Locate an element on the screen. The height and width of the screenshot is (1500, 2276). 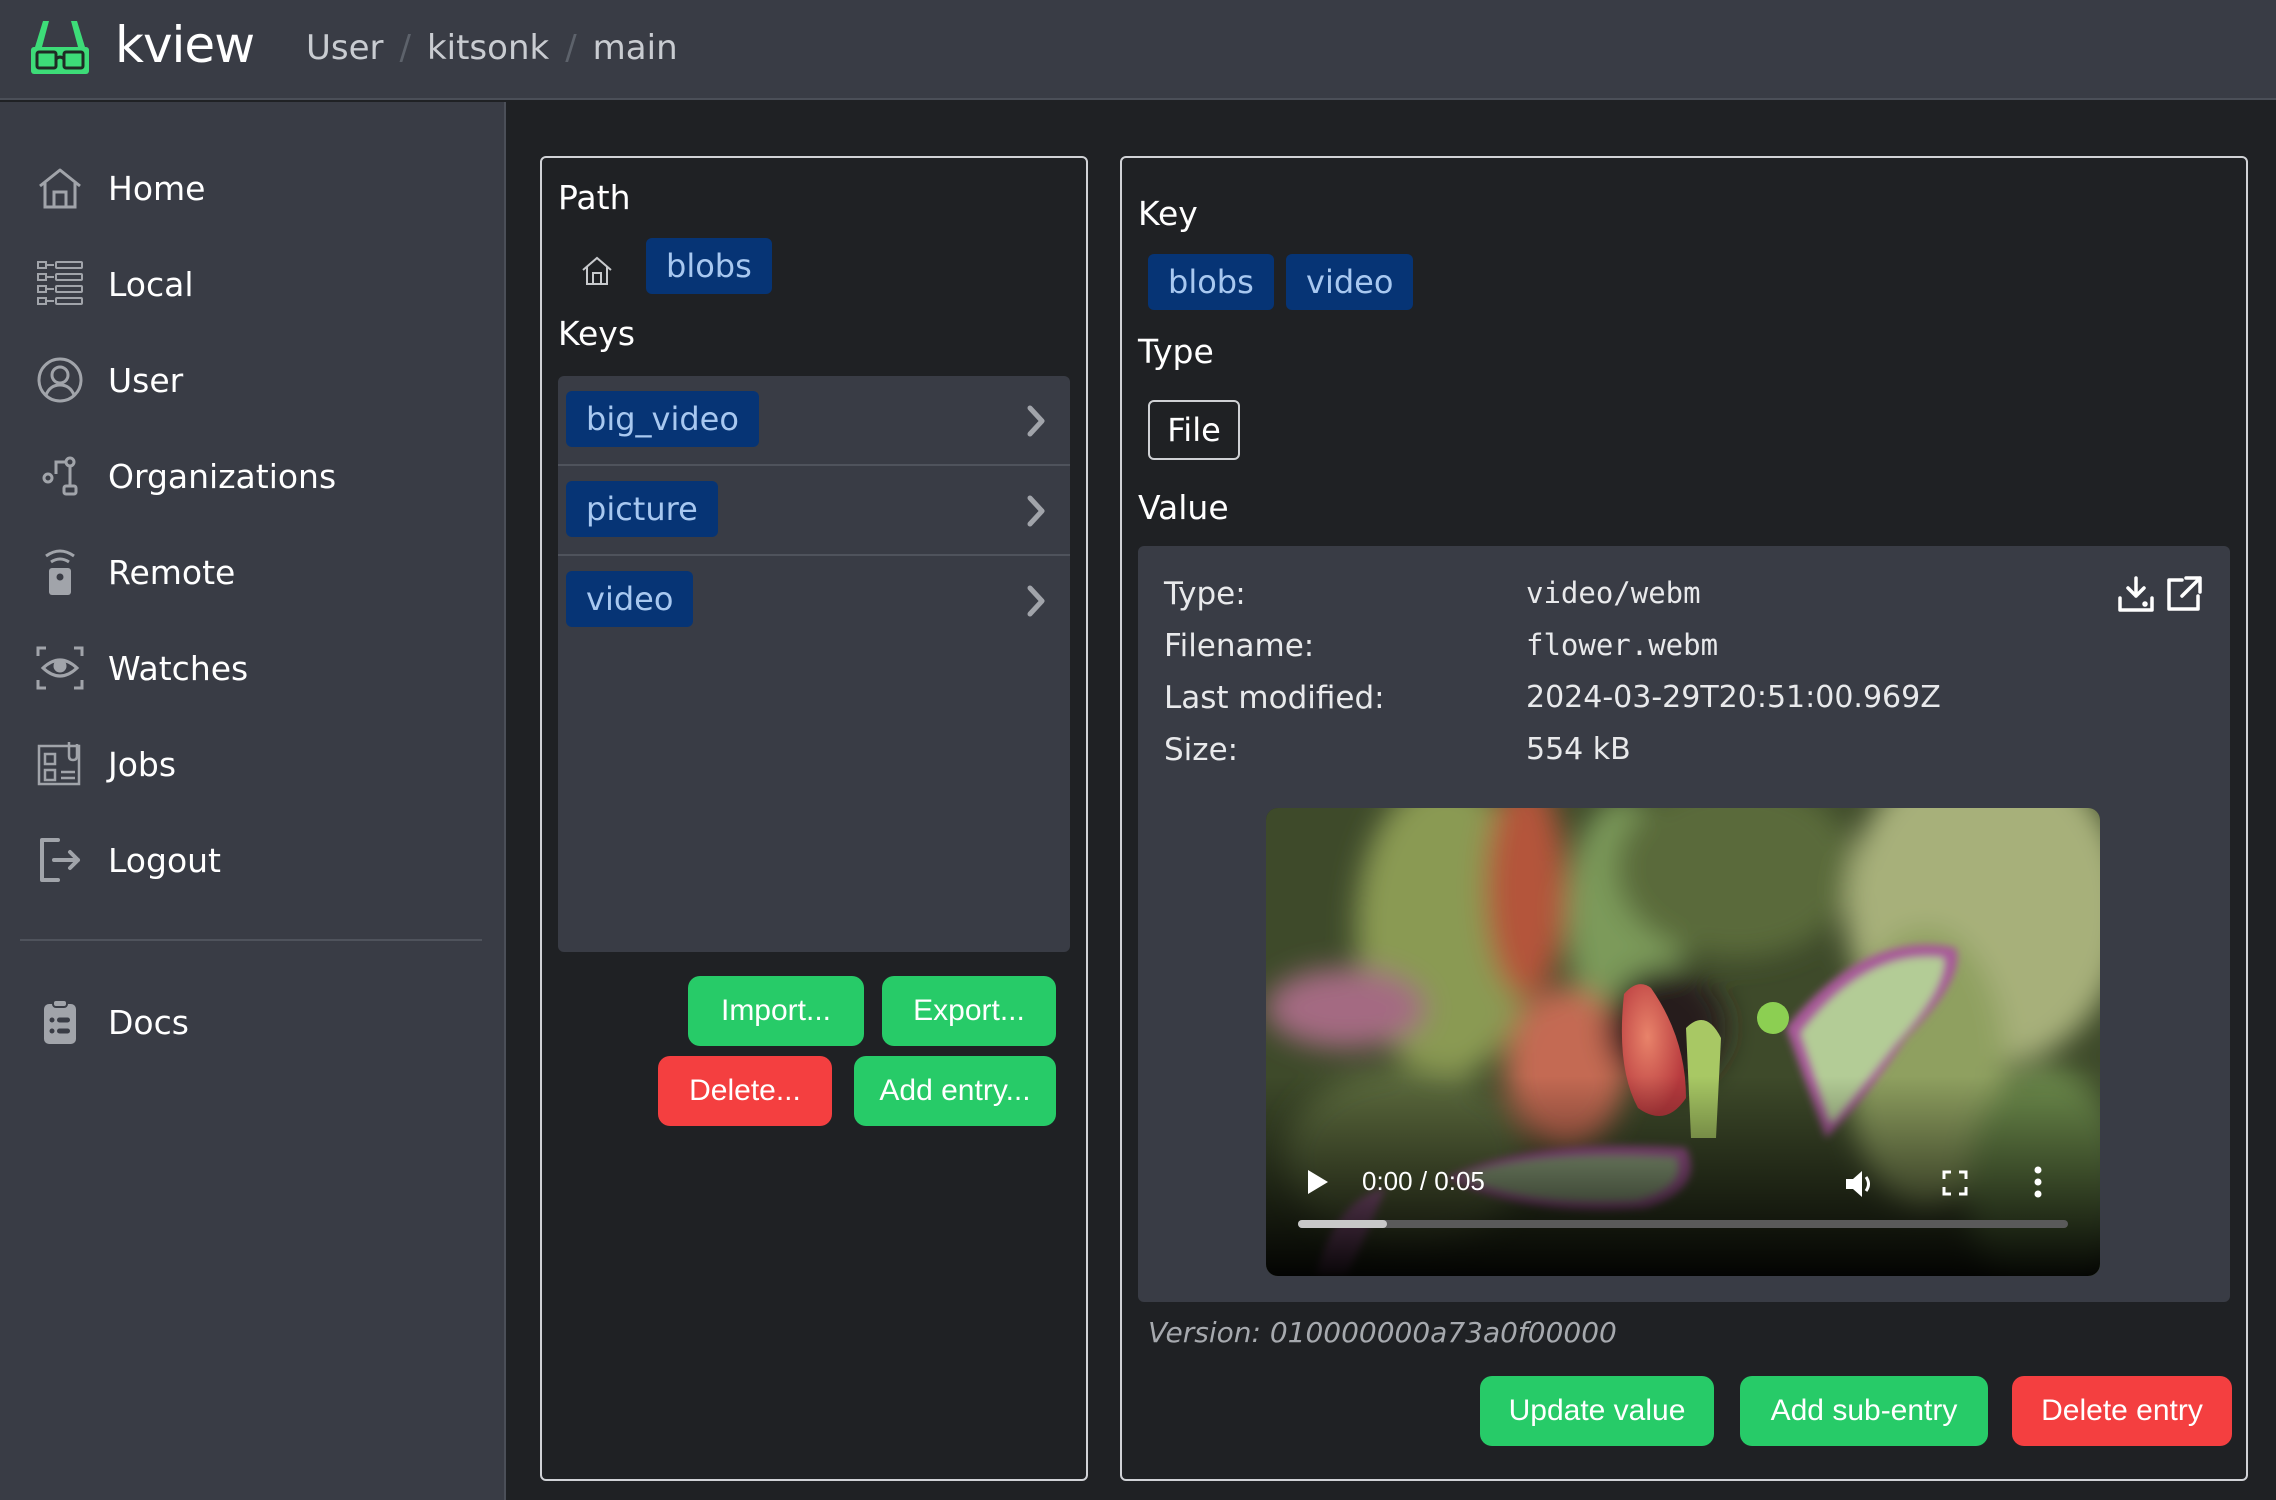
sidebar-item-label: Jobs is located at coordinates (142, 764).